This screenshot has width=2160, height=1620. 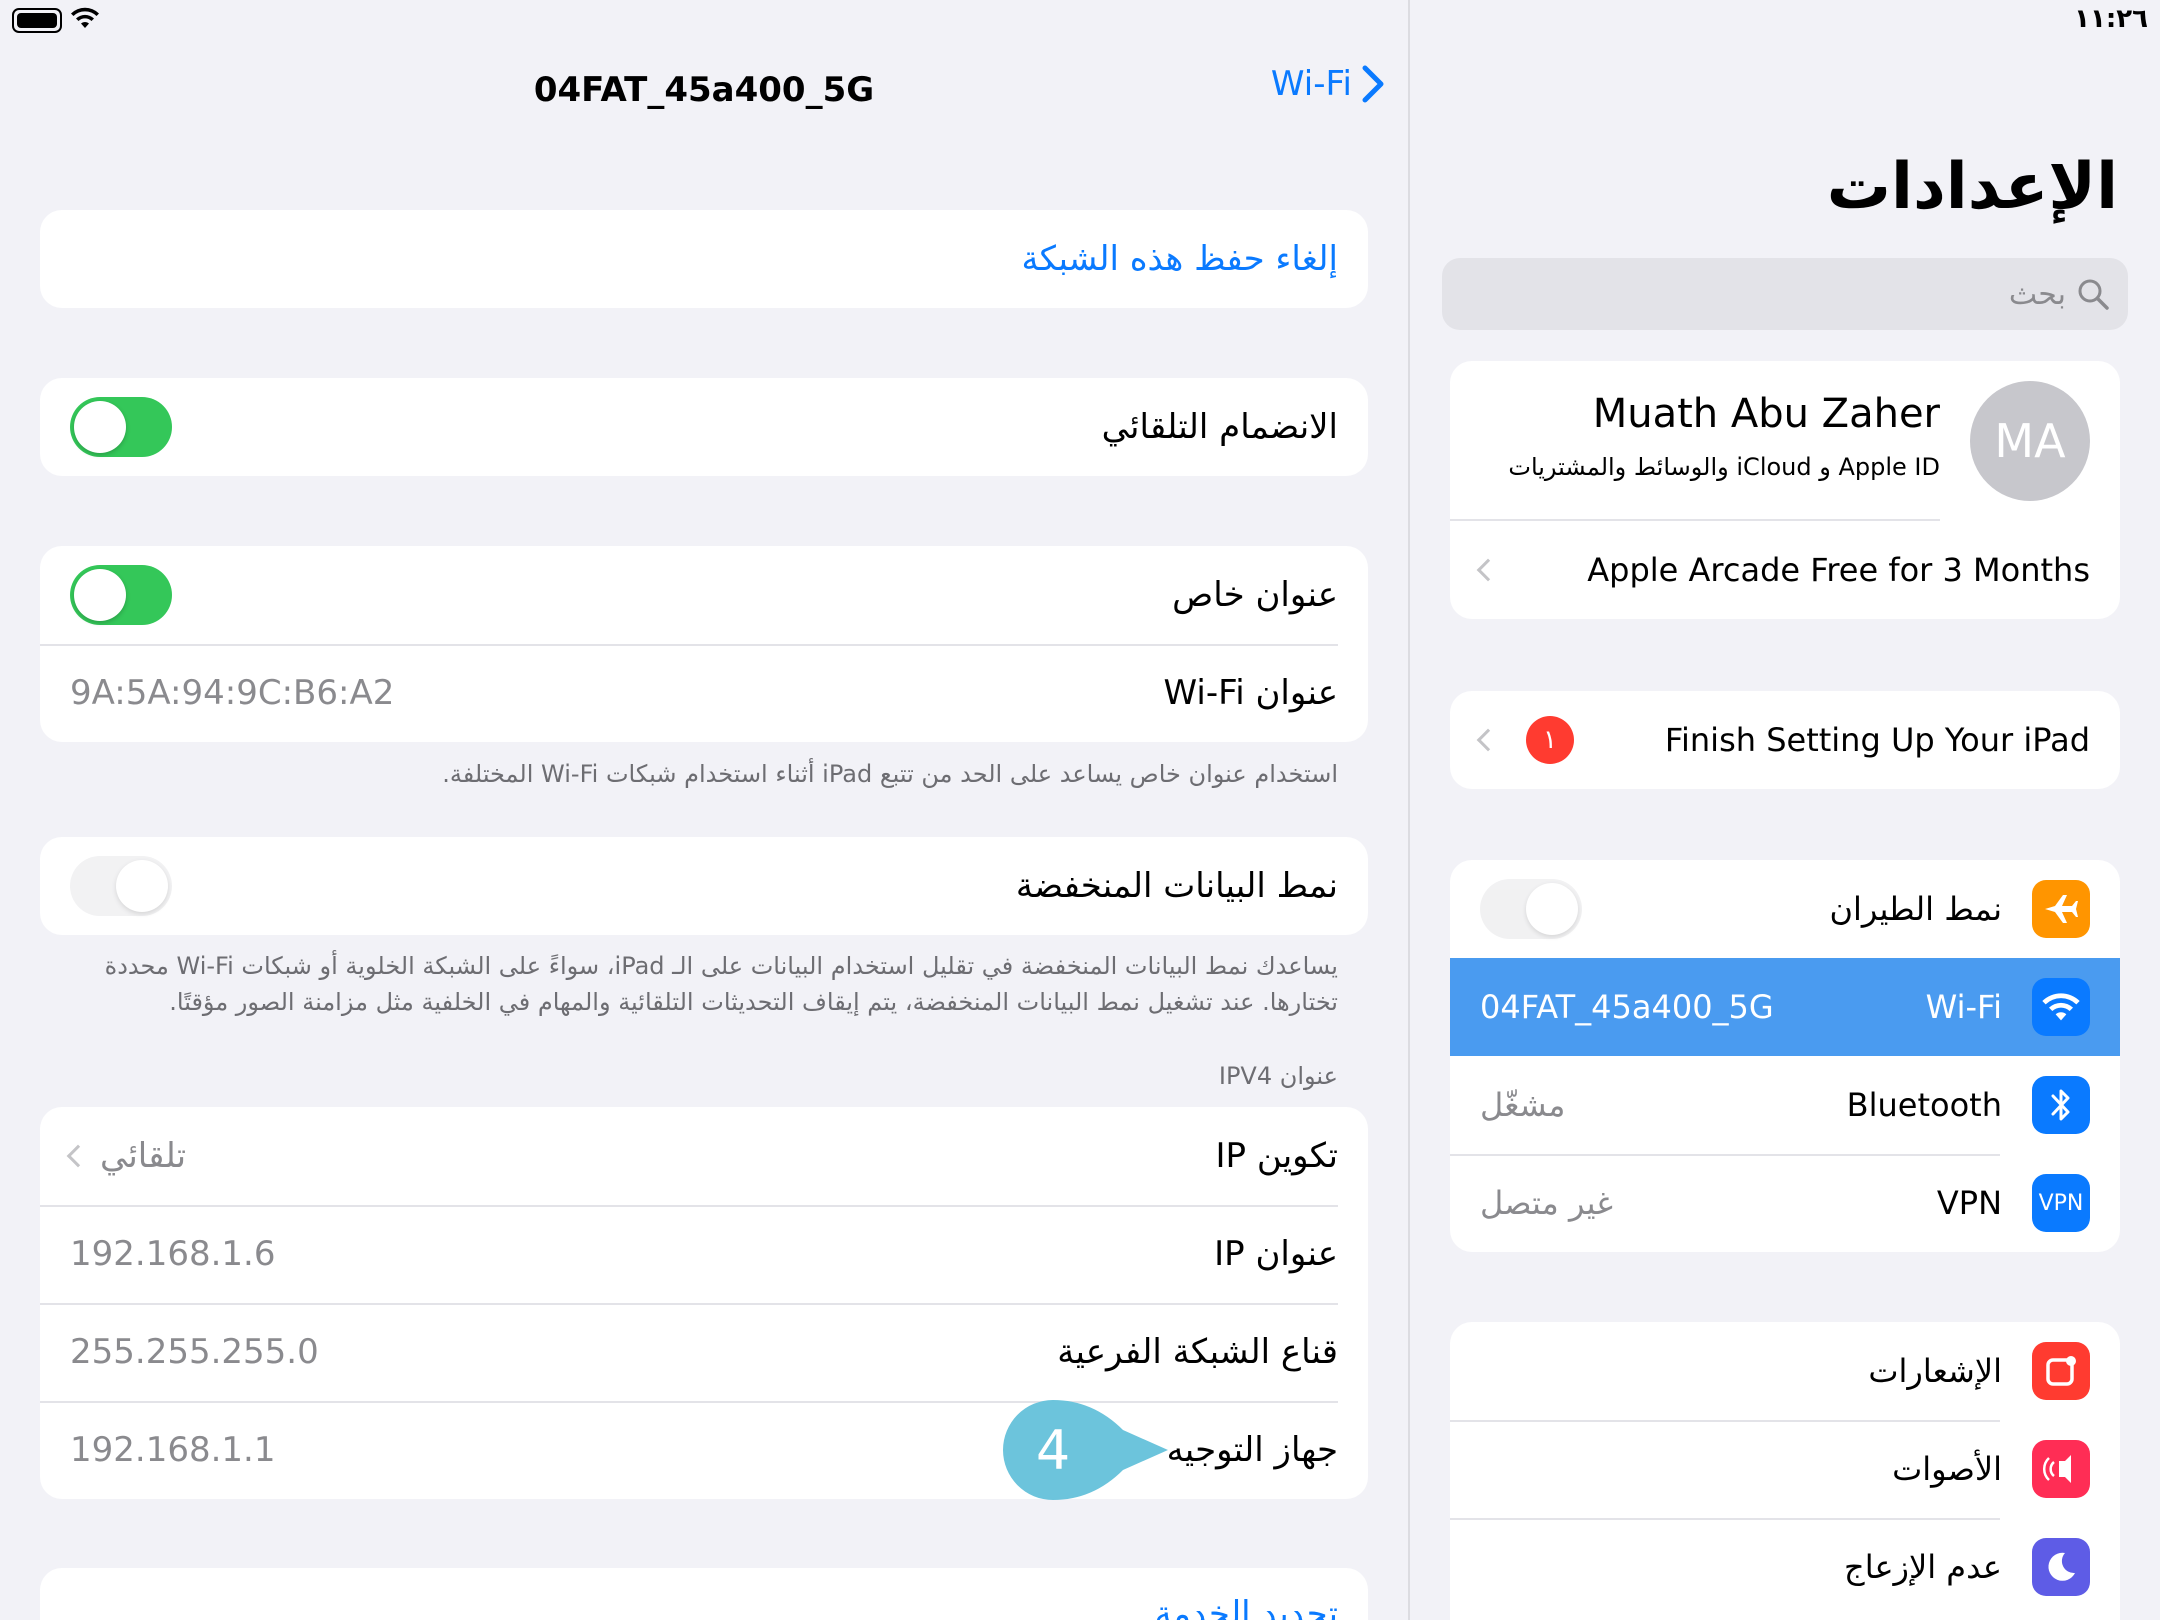 I want to click on private-address-toggle, so click(x=121, y=595).